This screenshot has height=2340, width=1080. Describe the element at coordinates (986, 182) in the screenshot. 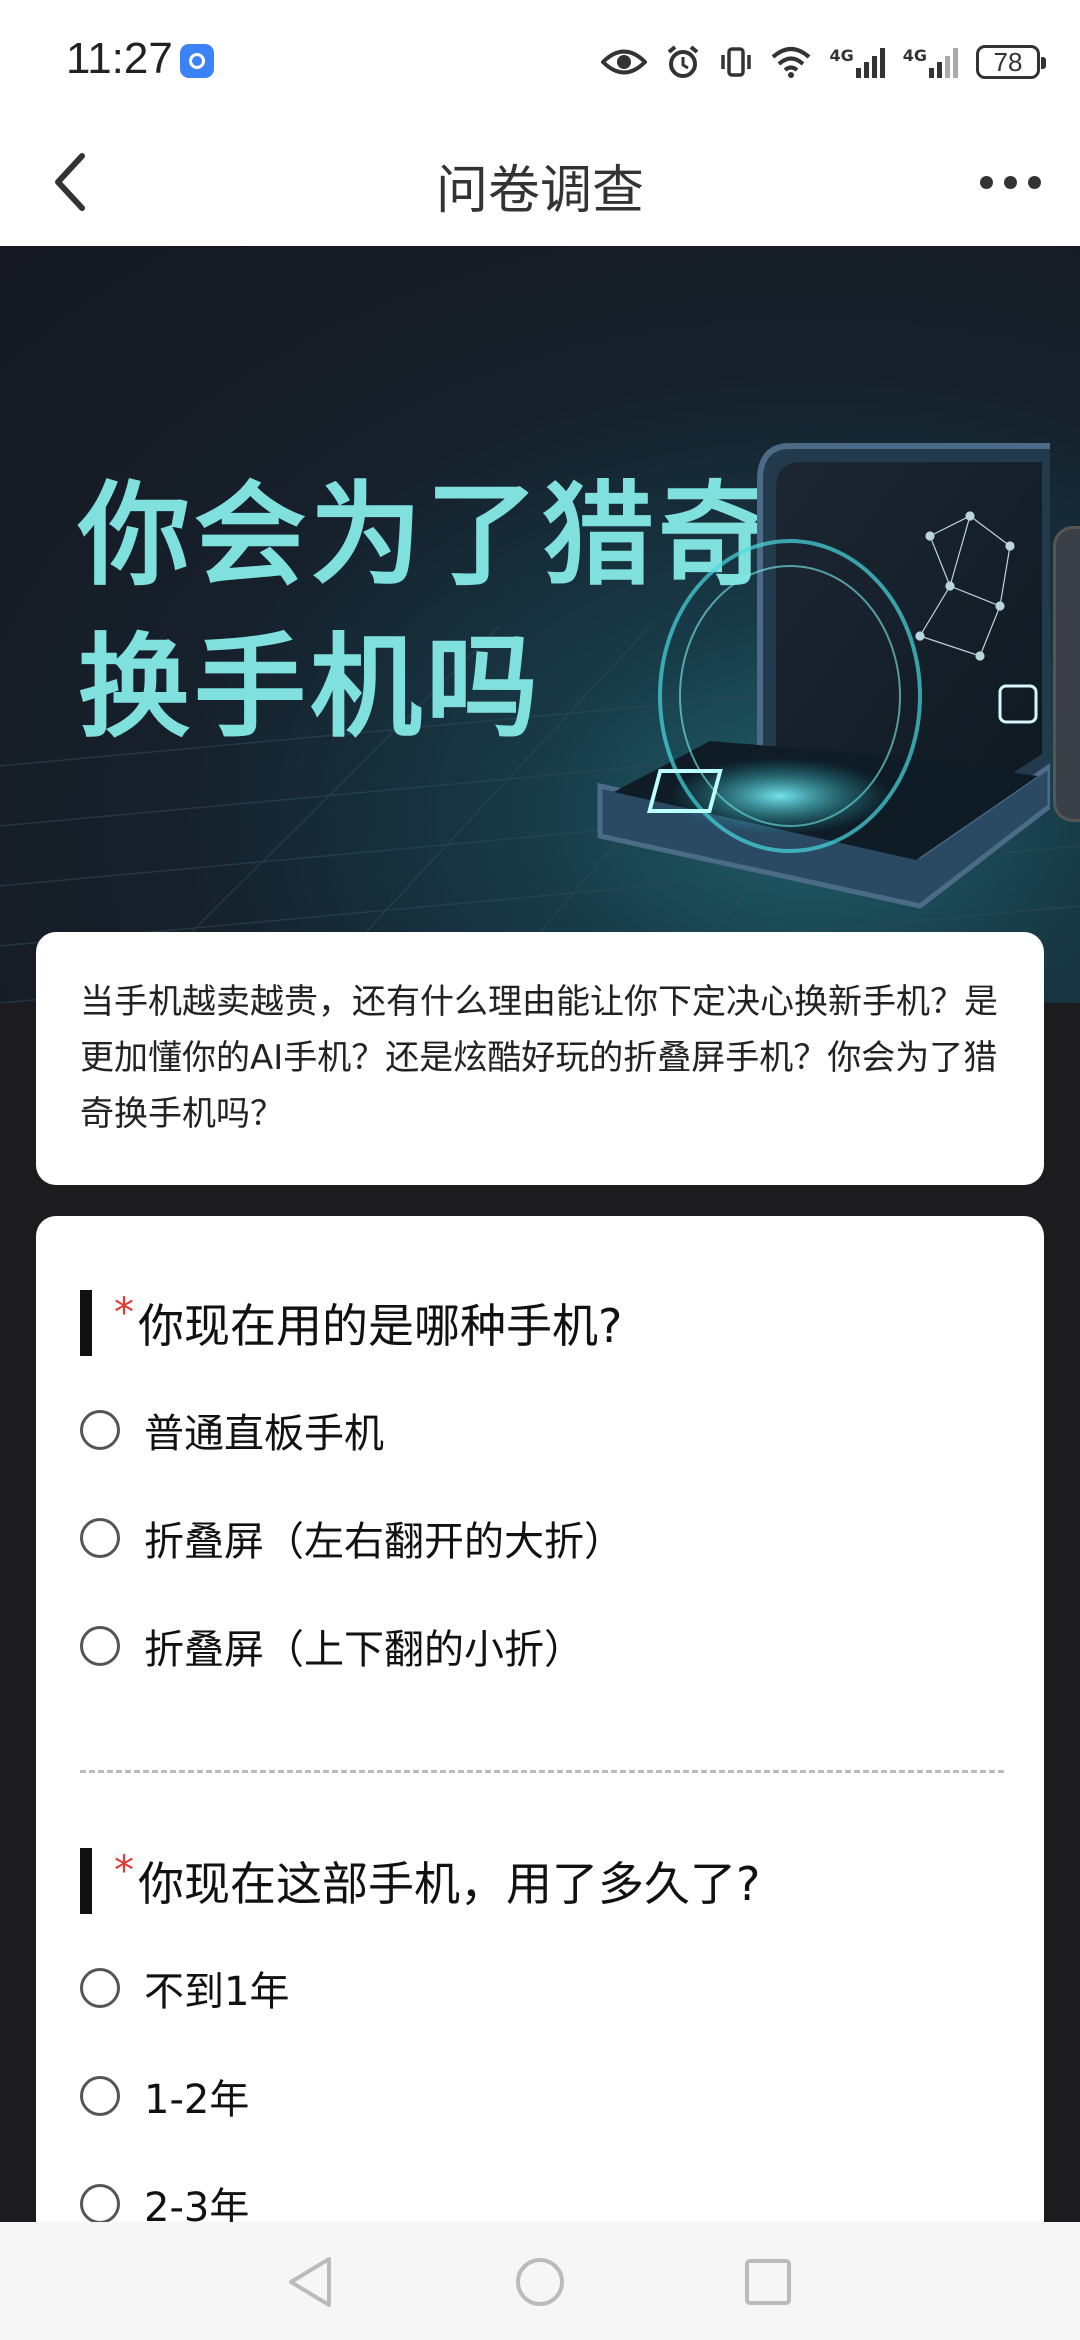

I see `more-dot-icon` at that location.